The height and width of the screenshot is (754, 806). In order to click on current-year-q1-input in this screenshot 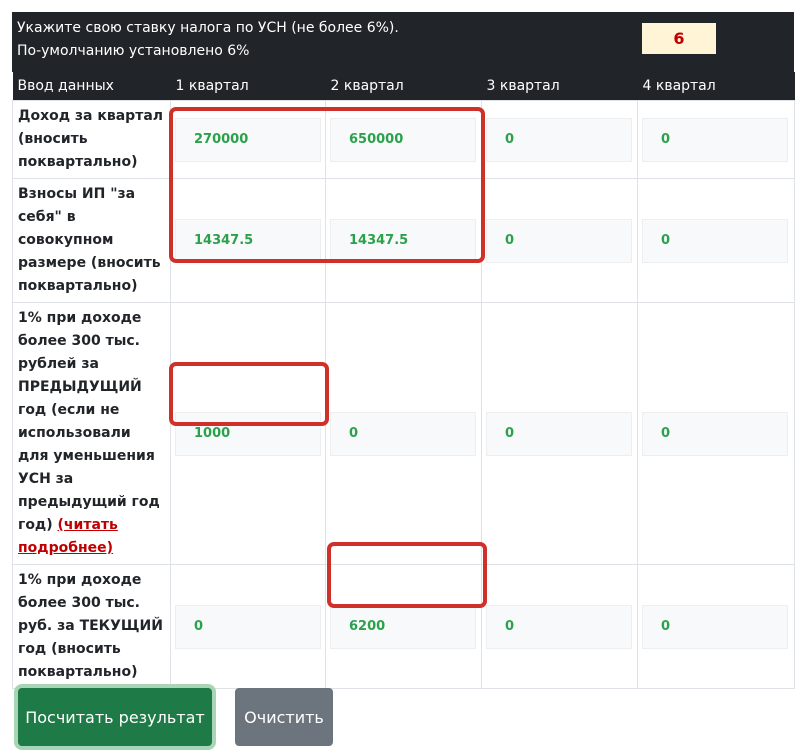, I will do `click(248, 626)`.